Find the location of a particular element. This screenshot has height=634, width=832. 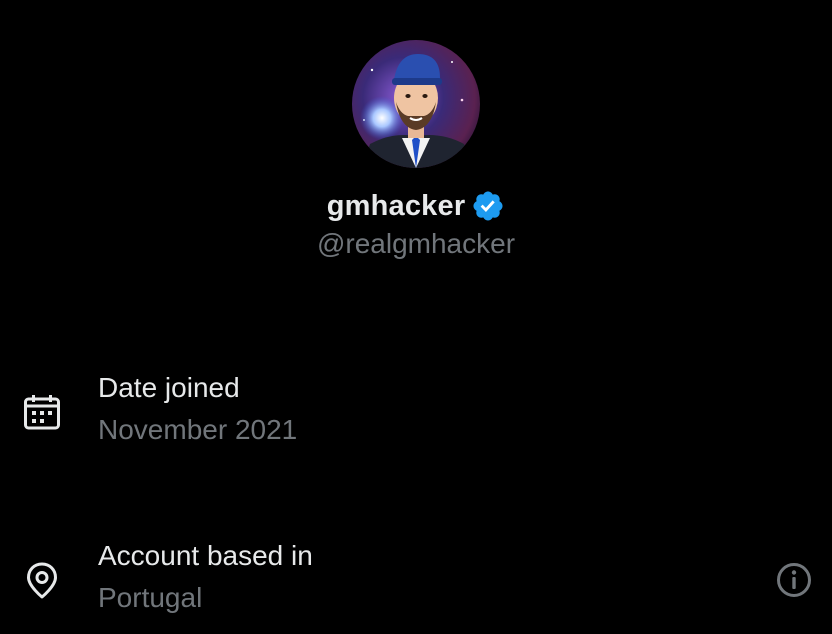

avatar-illustration is located at coordinates (416, 104).